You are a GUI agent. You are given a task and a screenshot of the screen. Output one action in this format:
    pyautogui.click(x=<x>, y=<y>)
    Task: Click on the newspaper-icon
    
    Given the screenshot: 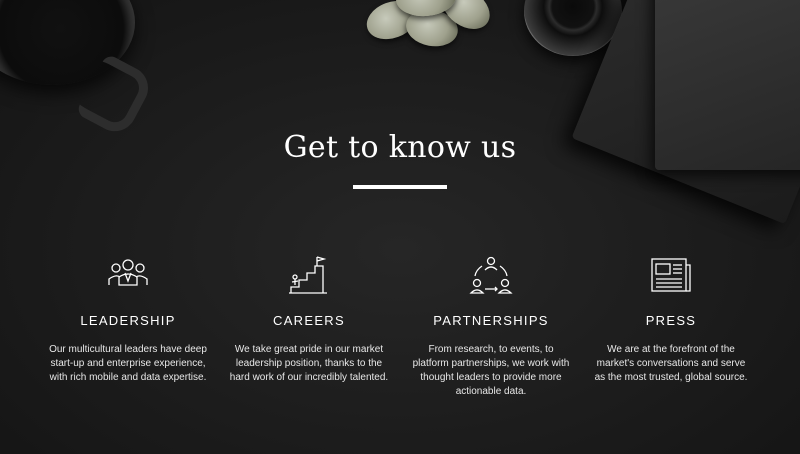 What is the action you would take?
    pyautogui.click(x=671, y=275)
    